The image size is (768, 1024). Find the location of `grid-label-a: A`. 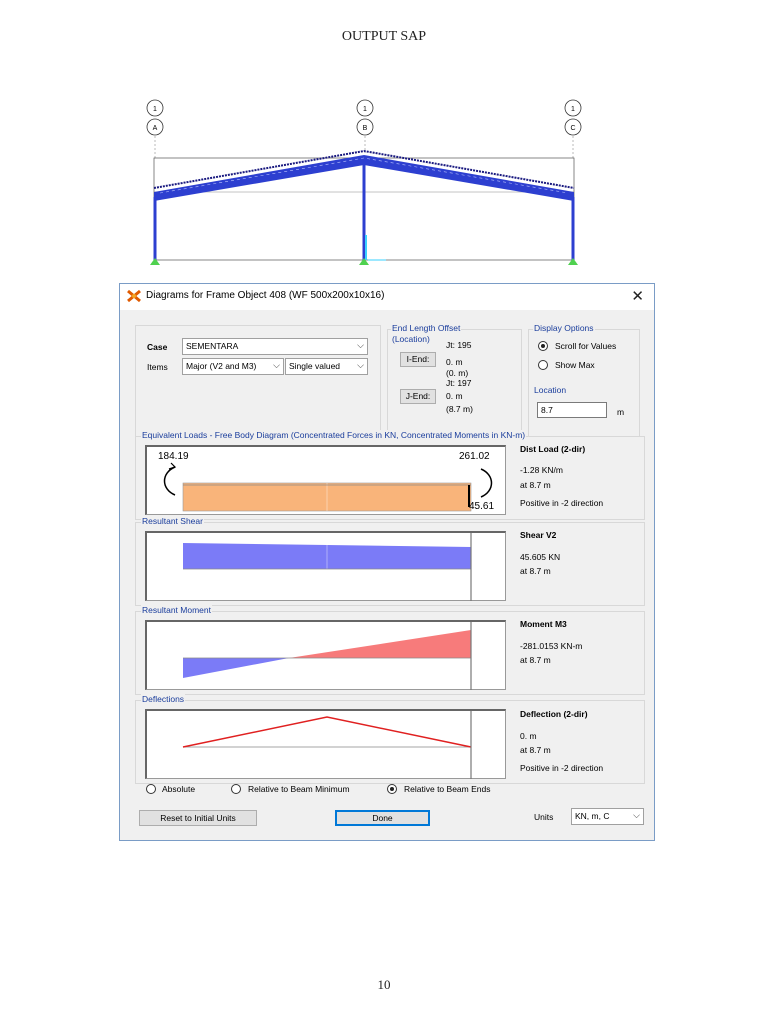

grid-label-a: A is located at coordinates (155, 128).